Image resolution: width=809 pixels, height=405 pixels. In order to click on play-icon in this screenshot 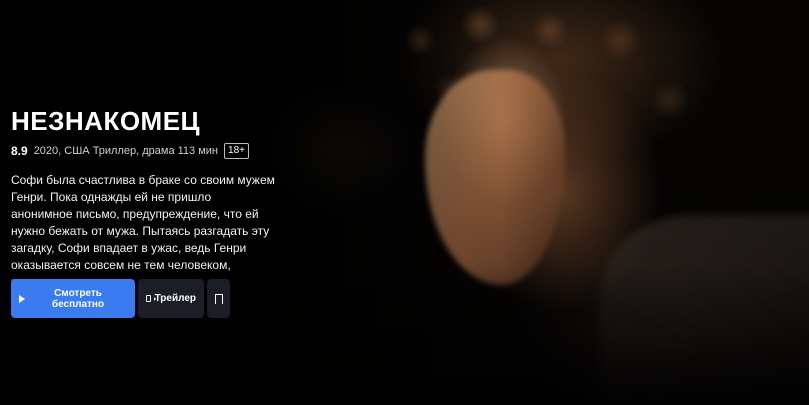, I will do `click(22, 298)`.